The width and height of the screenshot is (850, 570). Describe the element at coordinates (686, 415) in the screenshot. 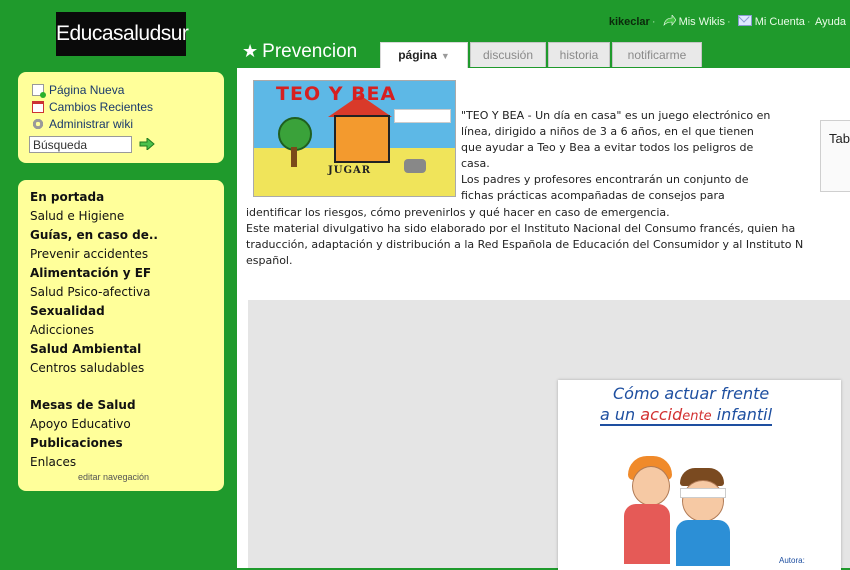

I see `book-title-line-2: a un accidente infantil` at that location.